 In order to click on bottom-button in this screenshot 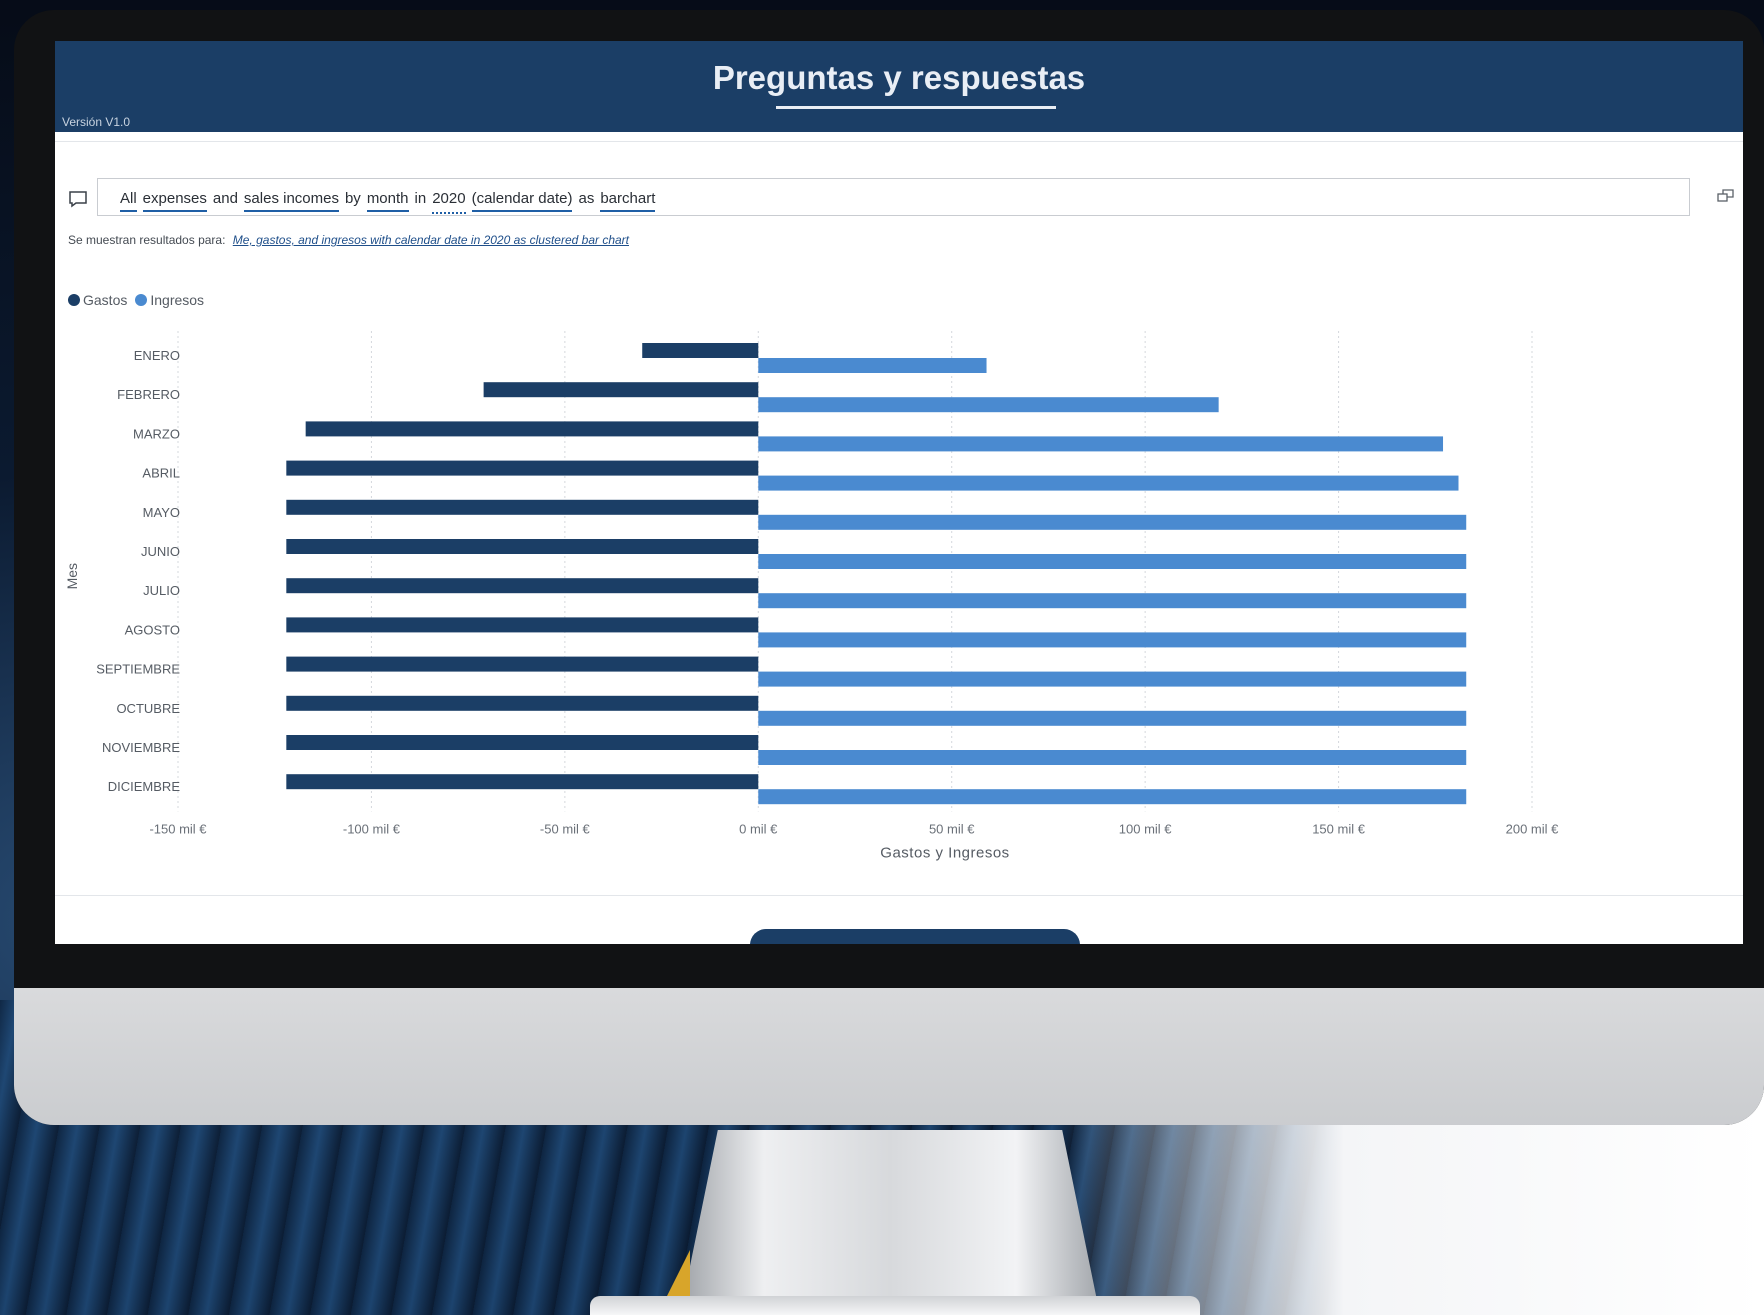, I will do `click(915, 936)`.